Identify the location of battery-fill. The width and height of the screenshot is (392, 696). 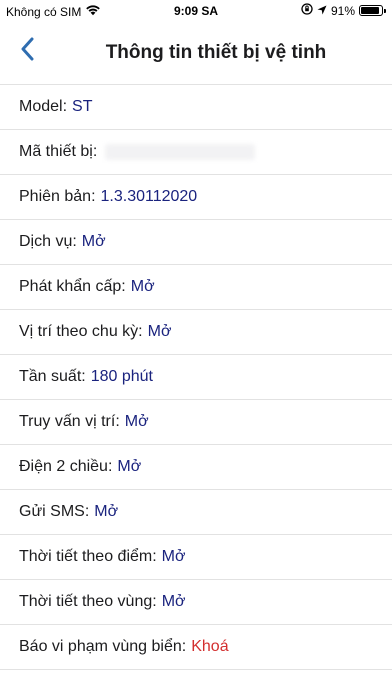
(370, 10).